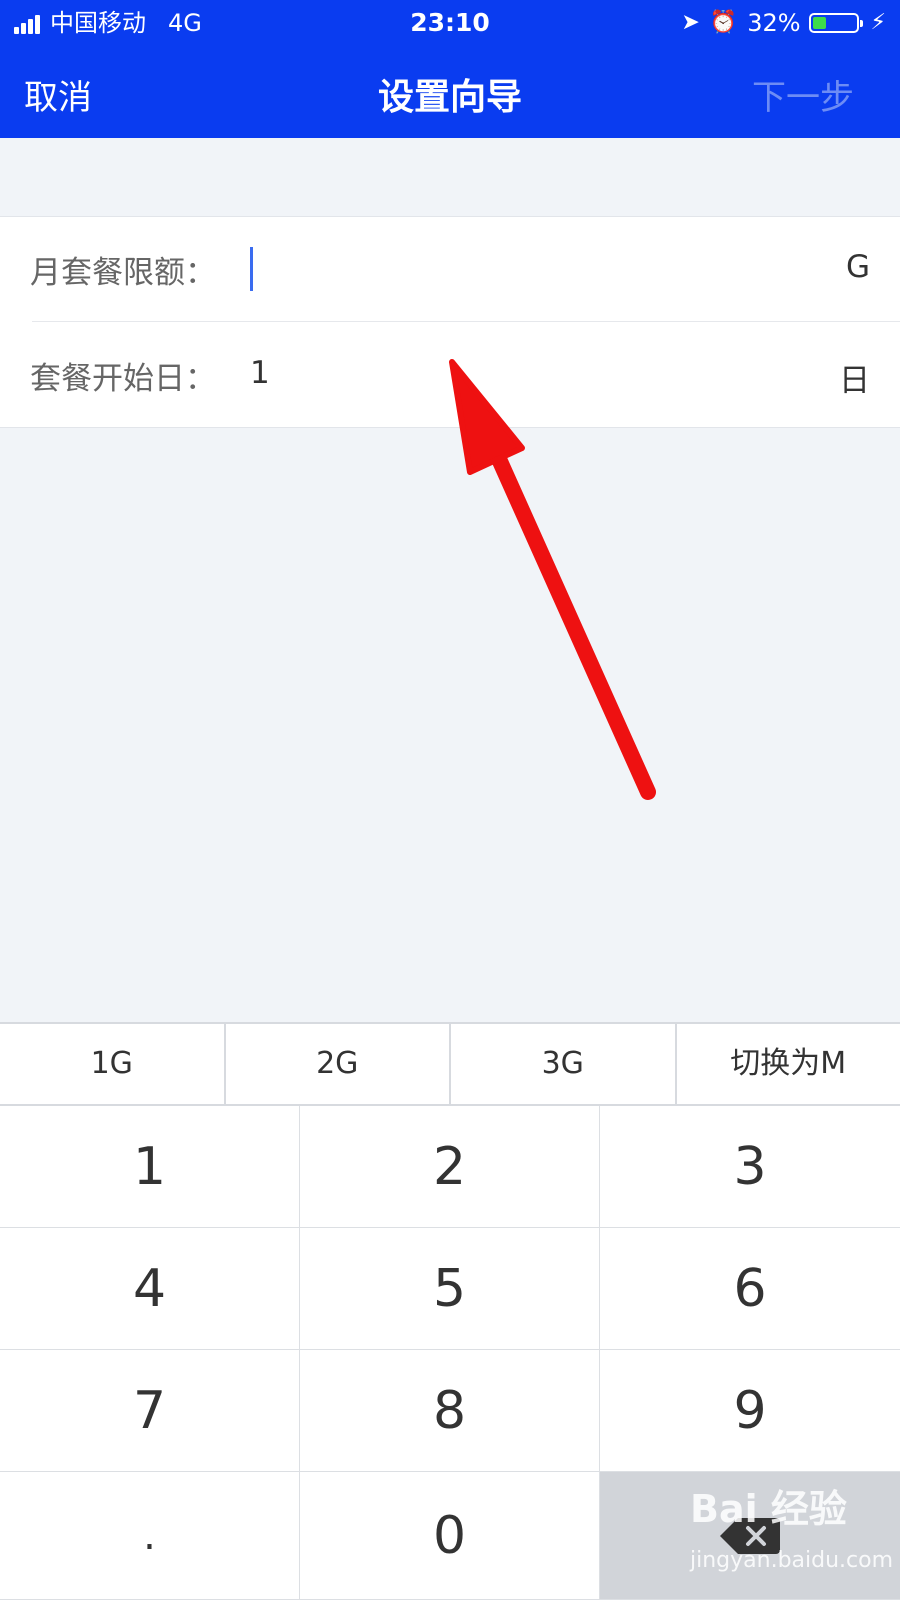 Image resolution: width=900 pixels, height=1600 pixels. I want to click on row-divider, so click(466, 321).